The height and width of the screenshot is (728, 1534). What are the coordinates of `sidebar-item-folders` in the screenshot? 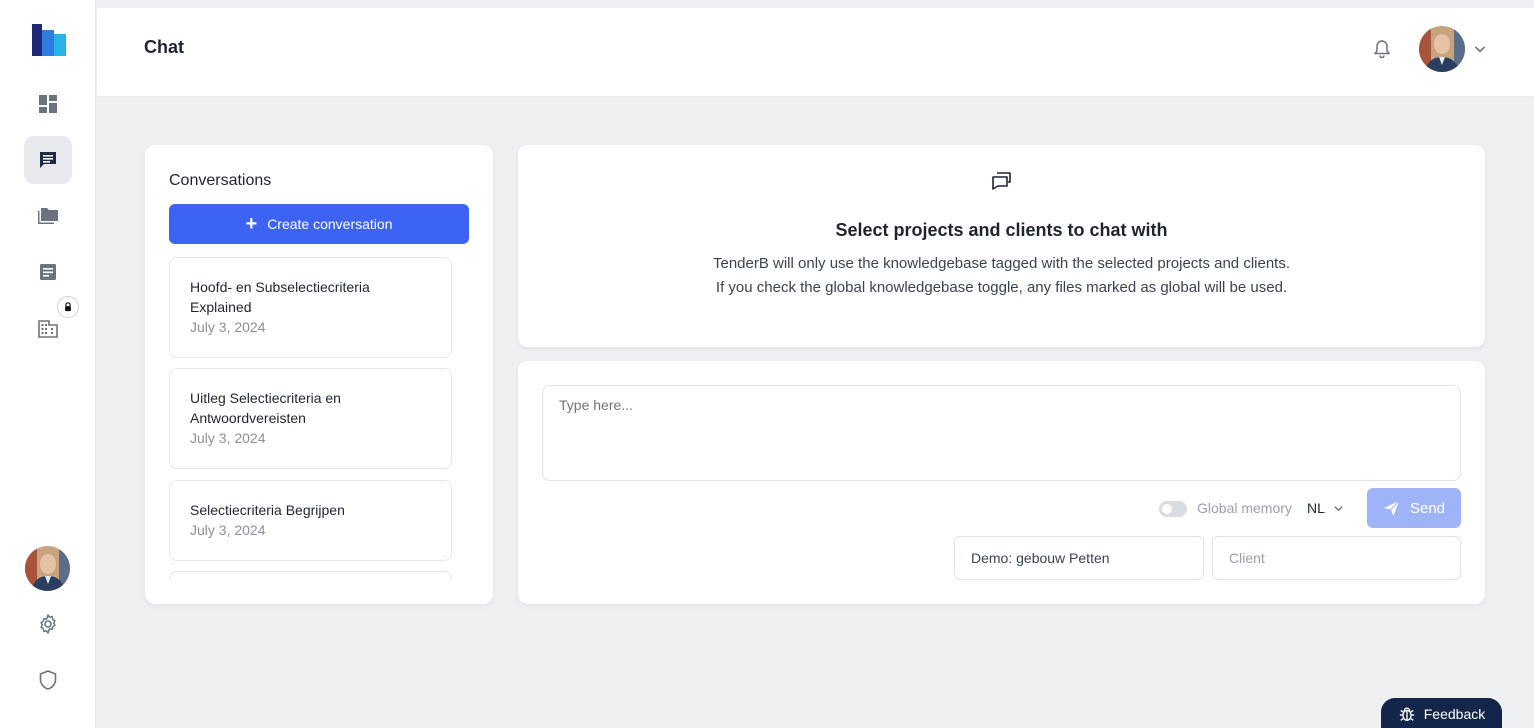 It's located at (48, 216).